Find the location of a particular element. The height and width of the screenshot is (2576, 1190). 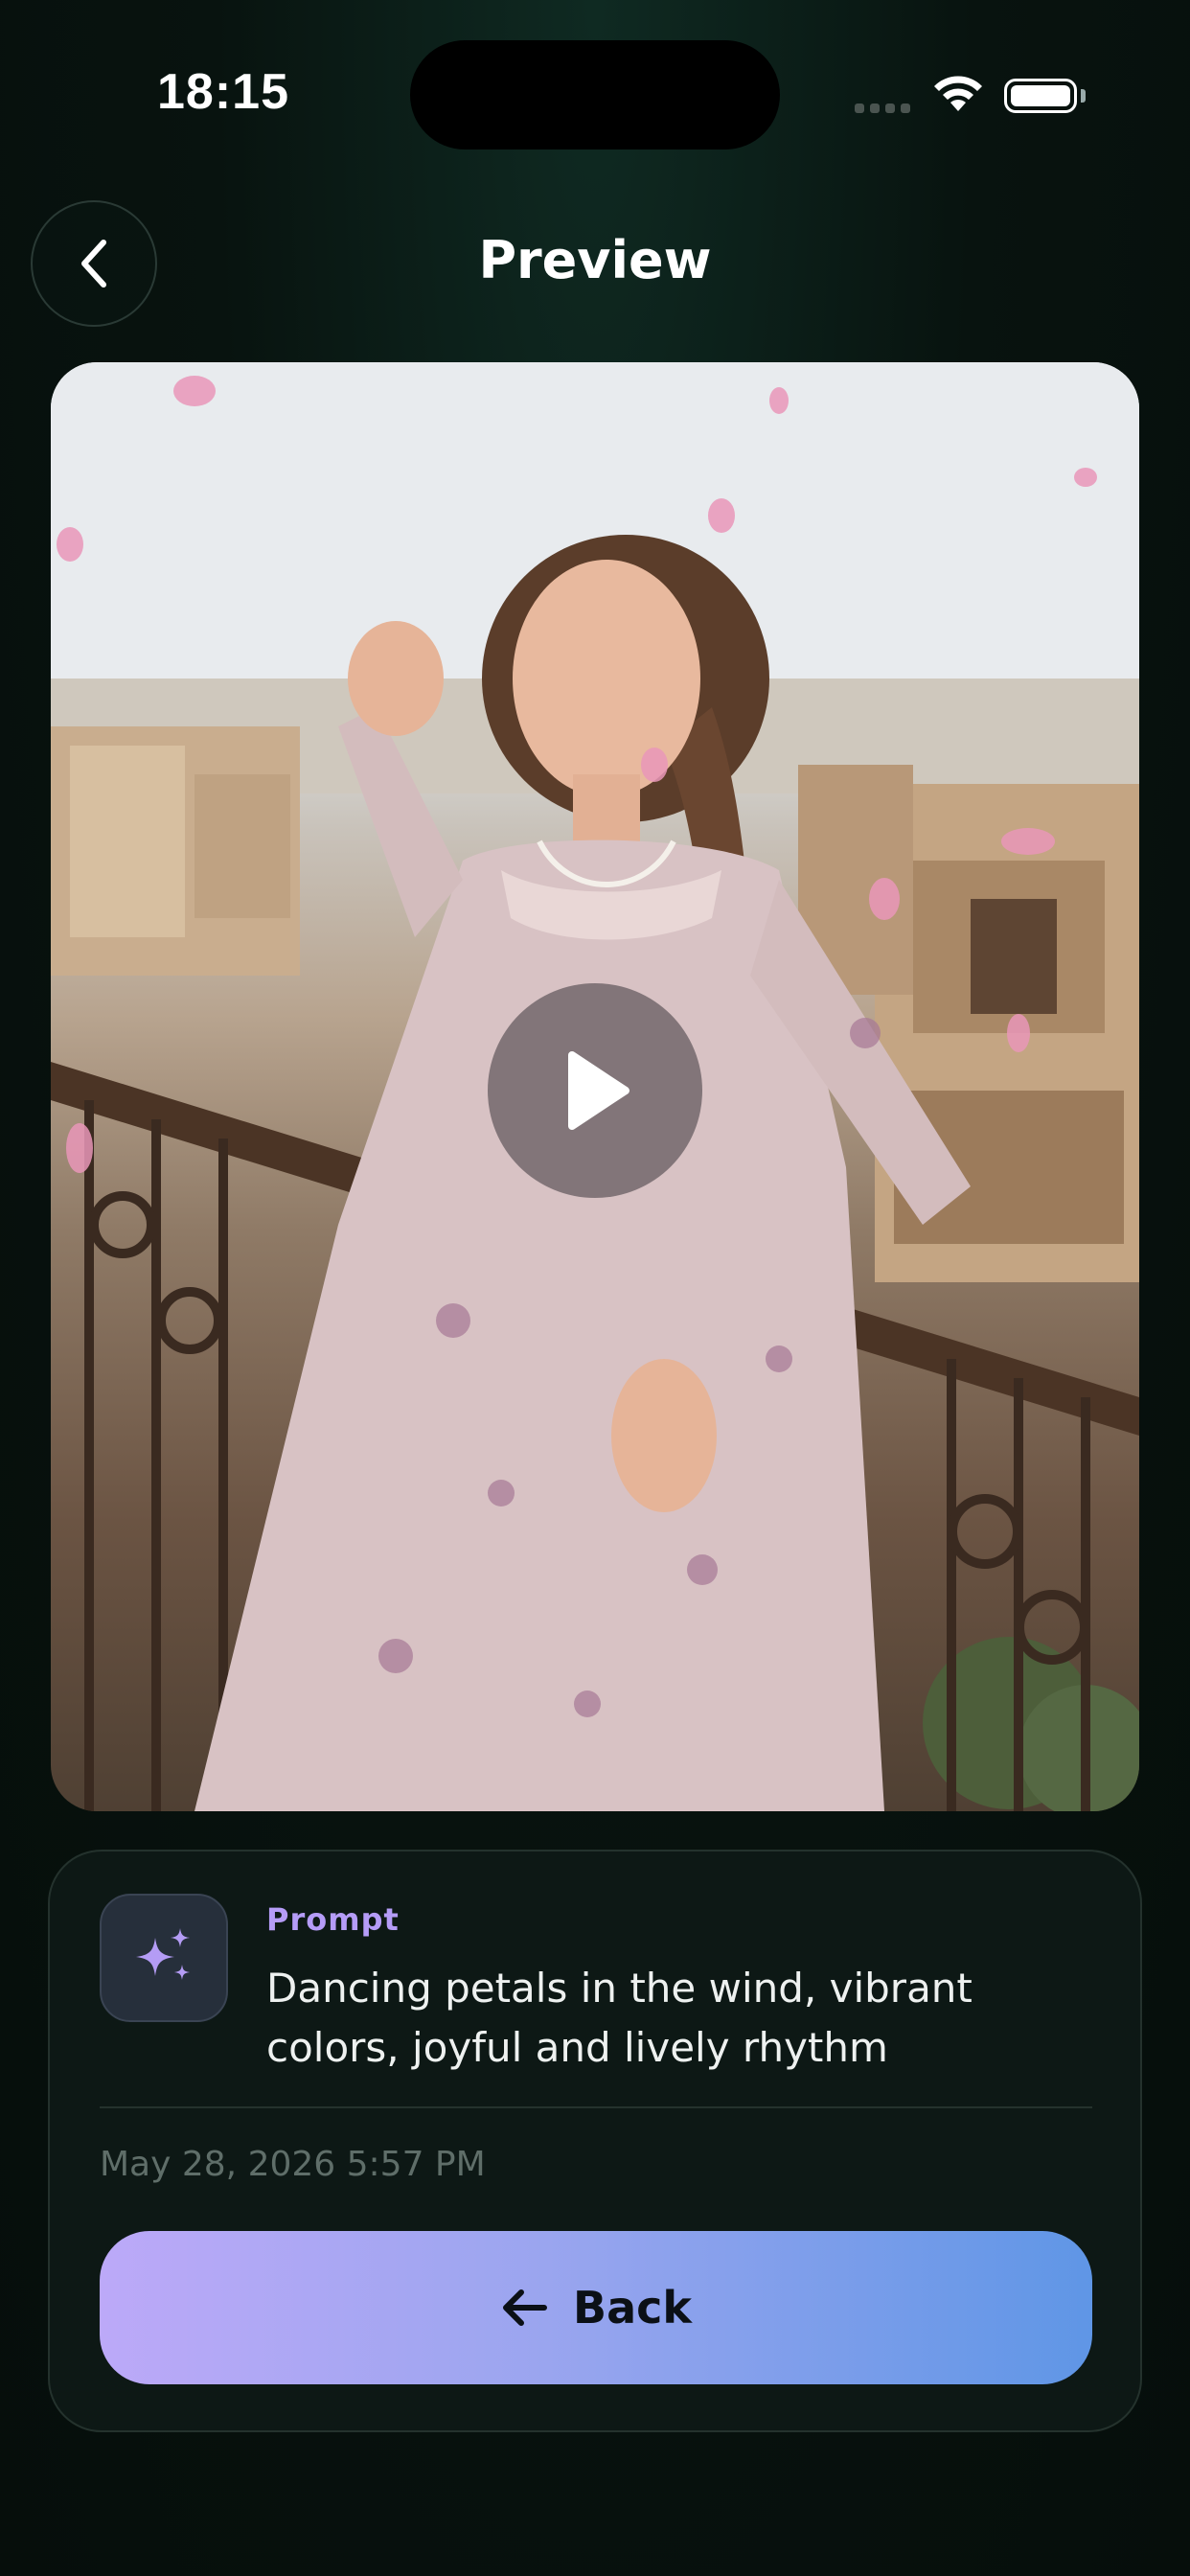

prompt-icon-box is located at coordinates (164, 1958).